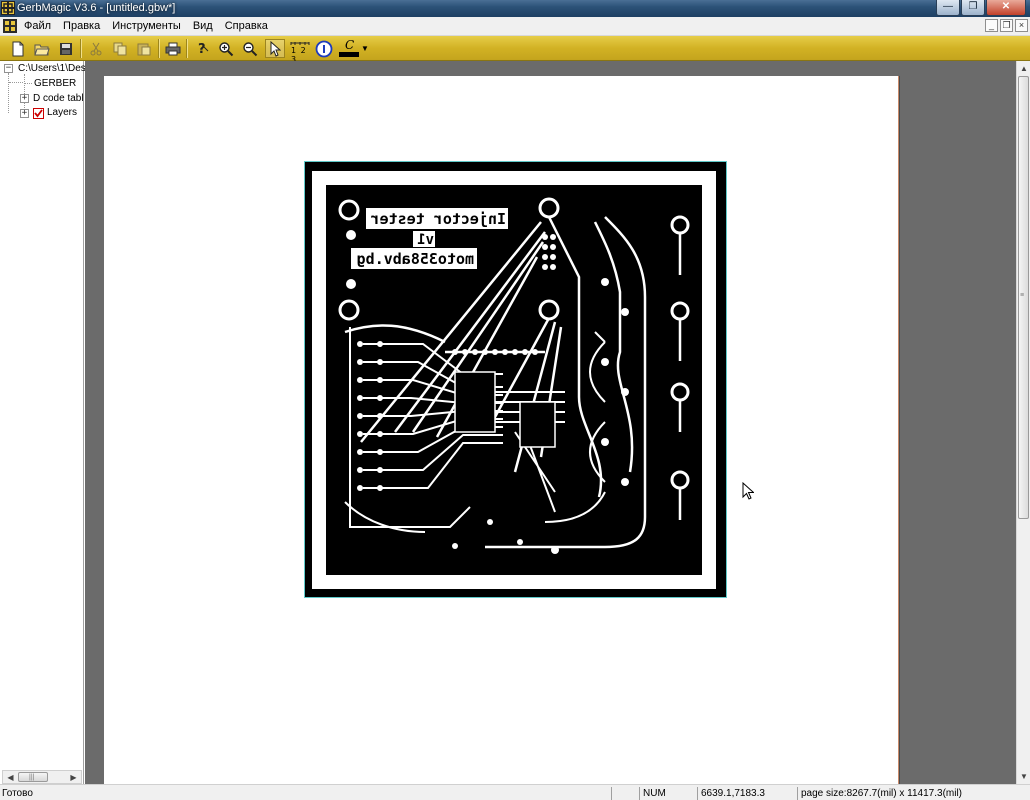 The image size is (1030, 800). I want to click on canvas-vertical-scrollbar: ▲ ≡ ▼, so click(1023, 422).